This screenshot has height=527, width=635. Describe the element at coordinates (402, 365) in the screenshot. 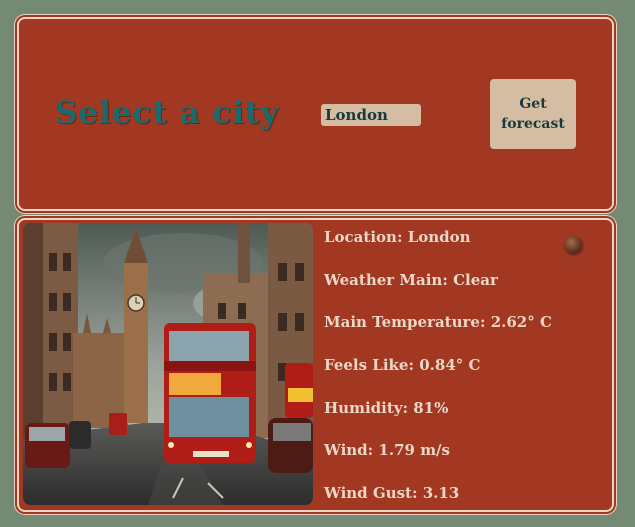

I see `feels-like-label: Feels Like: 0.84° C` at that location.